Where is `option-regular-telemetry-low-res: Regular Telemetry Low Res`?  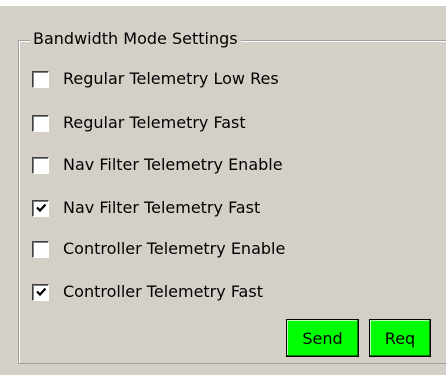 option-regular-telemetry-low-res: Regular Telemetry Low Res is located at coordinates (155, 79).